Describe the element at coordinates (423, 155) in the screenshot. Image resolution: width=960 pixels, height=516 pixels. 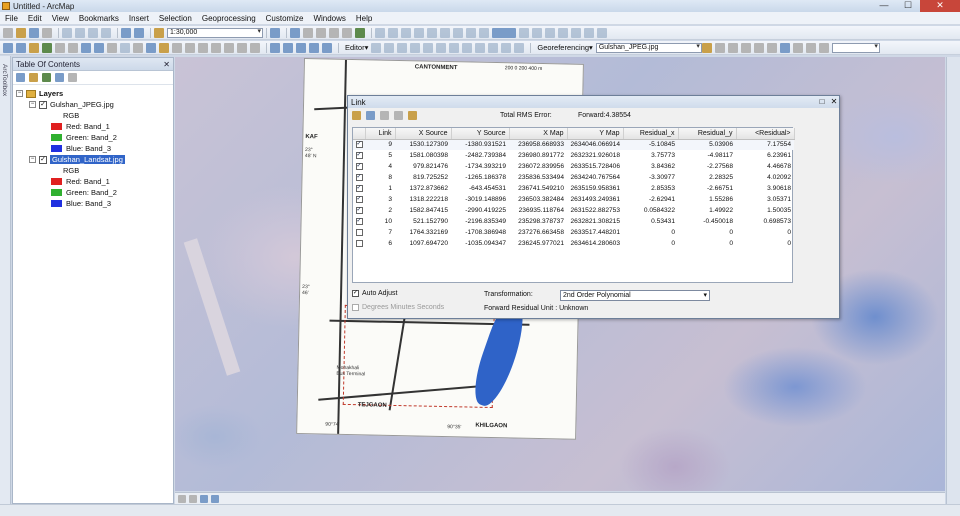
I see `x-source-cell: 1581.080398` at that location.